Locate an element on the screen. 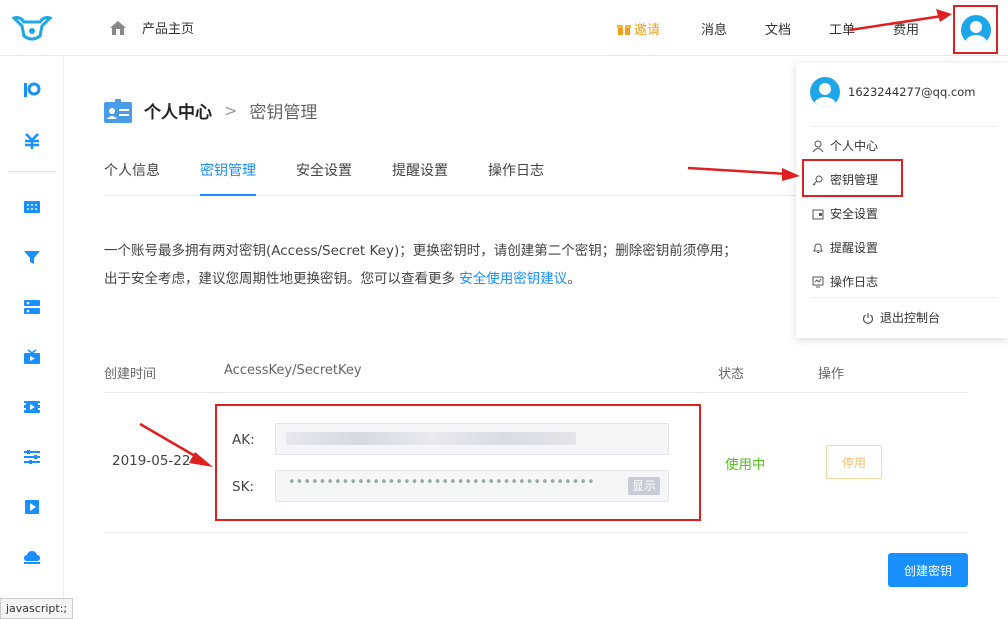 This screenshot has width=1008, height=619. gift-icon is located at coordinates (624, 29).